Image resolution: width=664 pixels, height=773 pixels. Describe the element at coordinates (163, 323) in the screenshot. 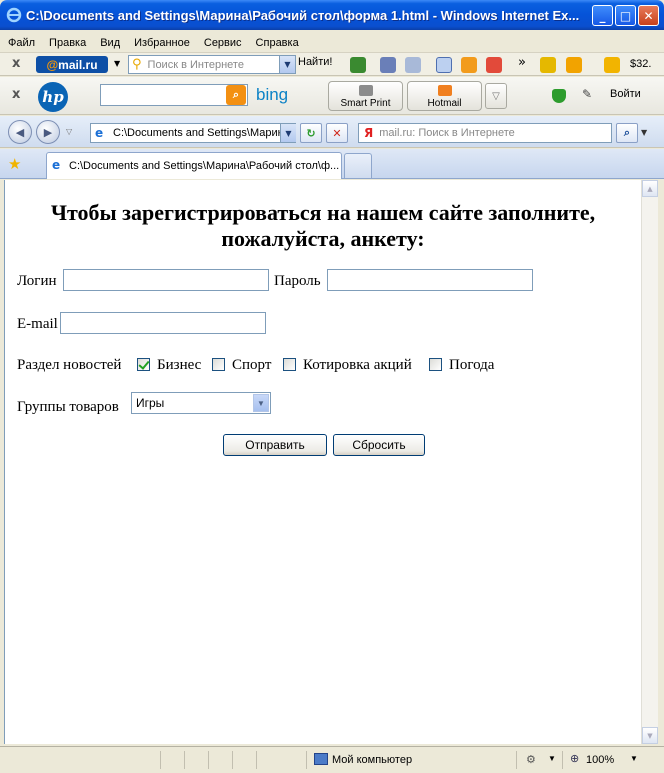

I see `email-input` at that location.